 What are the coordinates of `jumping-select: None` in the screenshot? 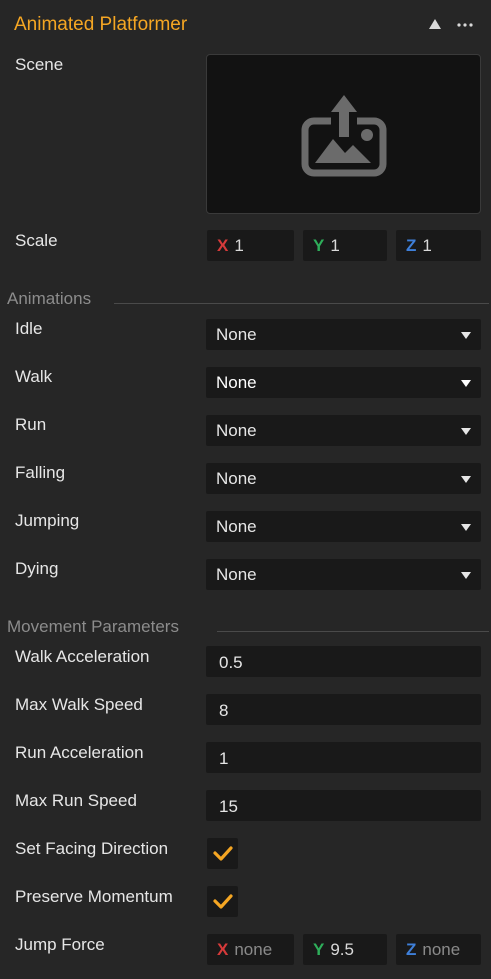 It's located at (343, 526).